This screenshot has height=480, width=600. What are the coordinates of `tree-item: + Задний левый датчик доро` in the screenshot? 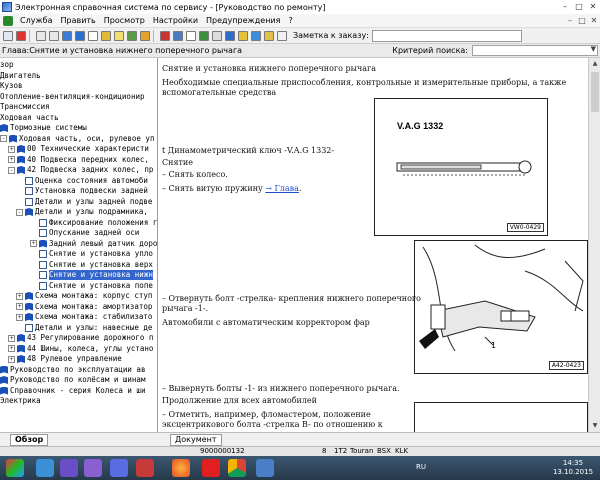 It's located at (93, 244).